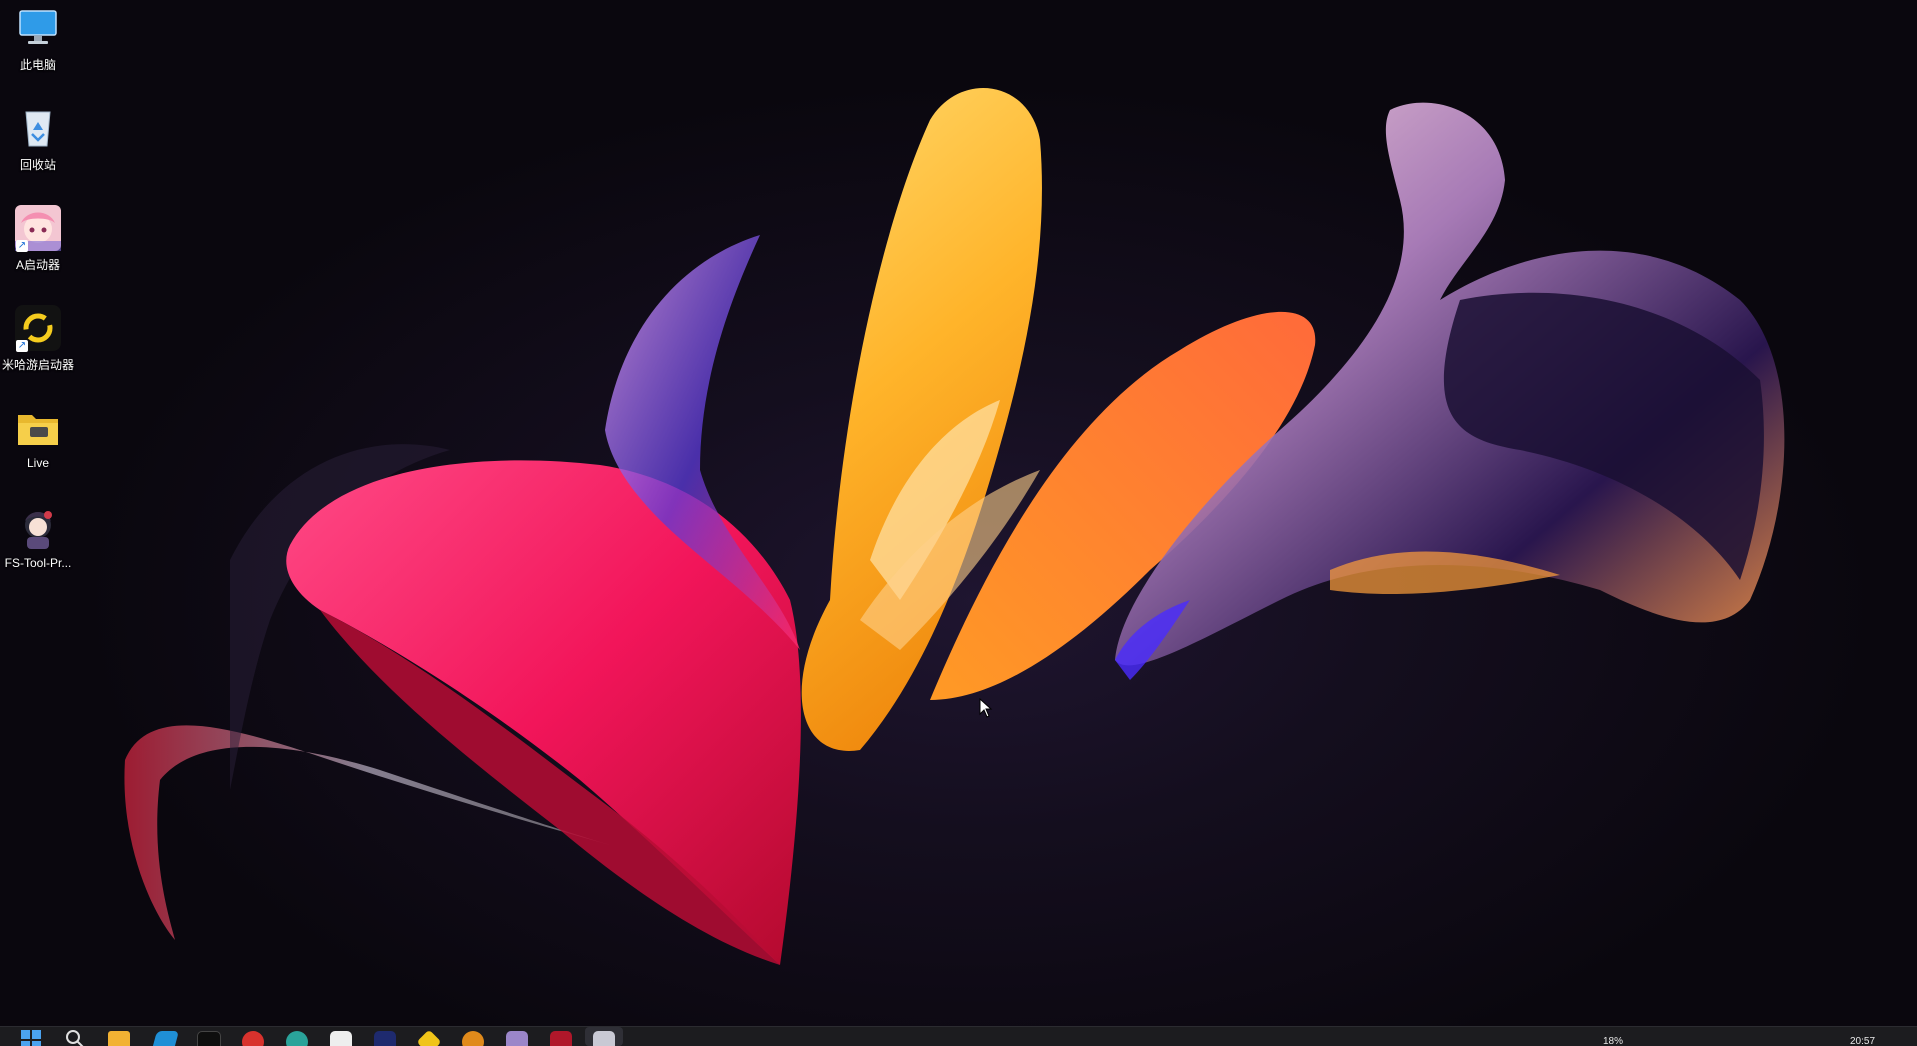  I want to click on taskbar-app-crimson, so click(561, 1037).